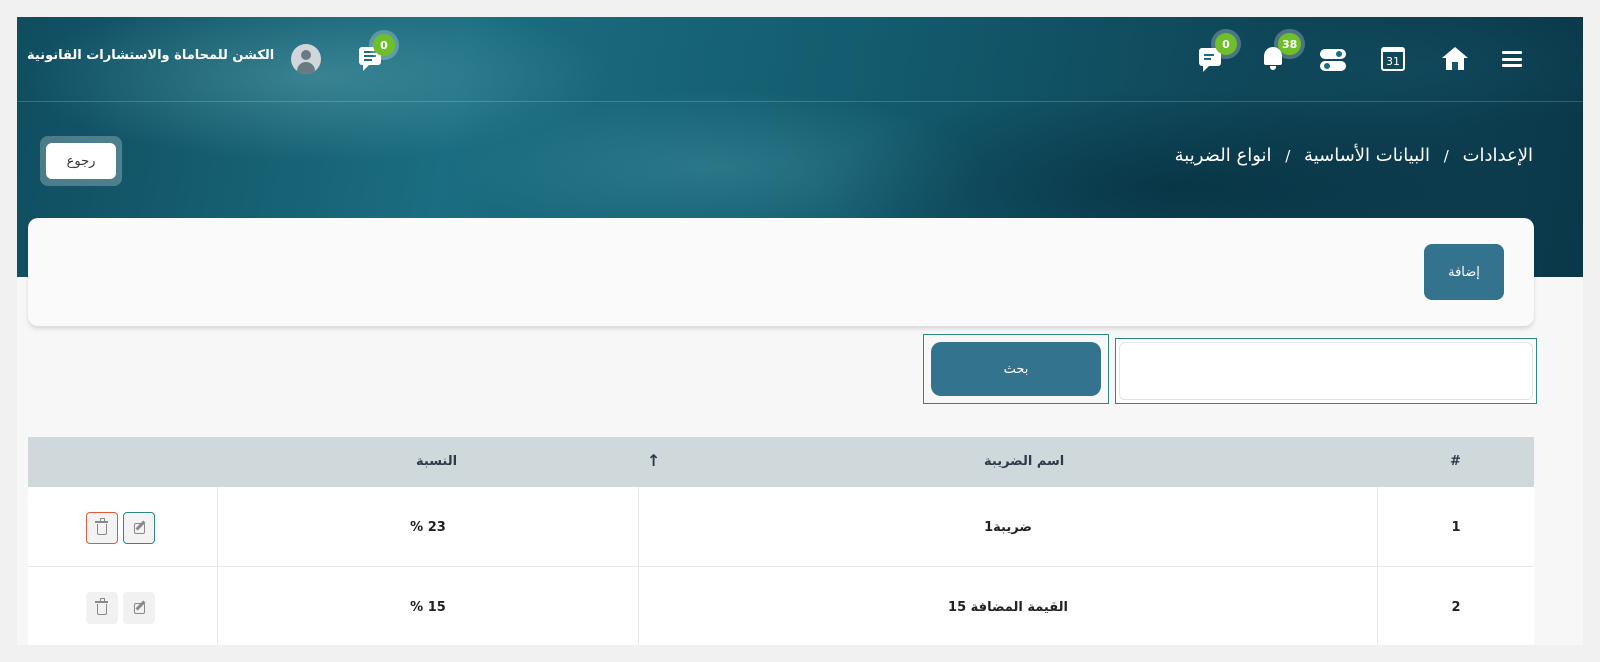  What do you see at coordinates (653, 460) in the screenshot?
I see `sort-arrow-icon: ↑` at bounding box center [653, 460].